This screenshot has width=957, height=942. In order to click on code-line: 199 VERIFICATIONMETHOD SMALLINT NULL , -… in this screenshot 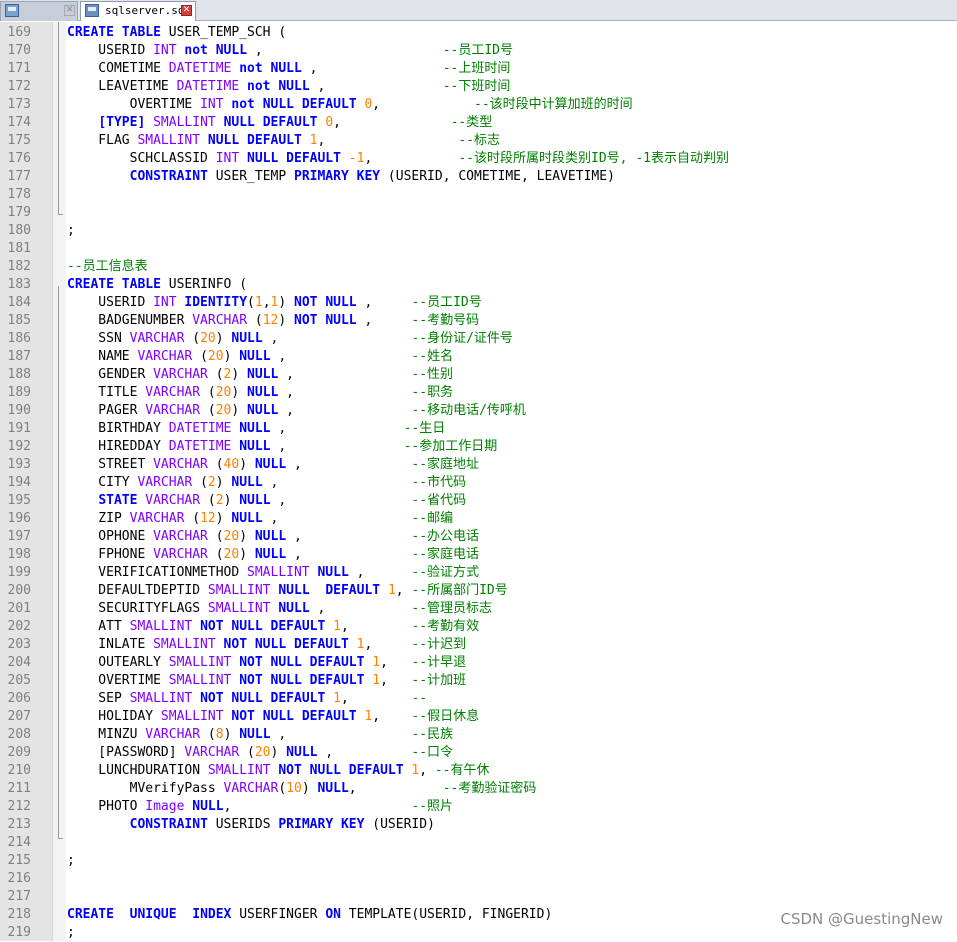, I will do `click(478, 573)`.